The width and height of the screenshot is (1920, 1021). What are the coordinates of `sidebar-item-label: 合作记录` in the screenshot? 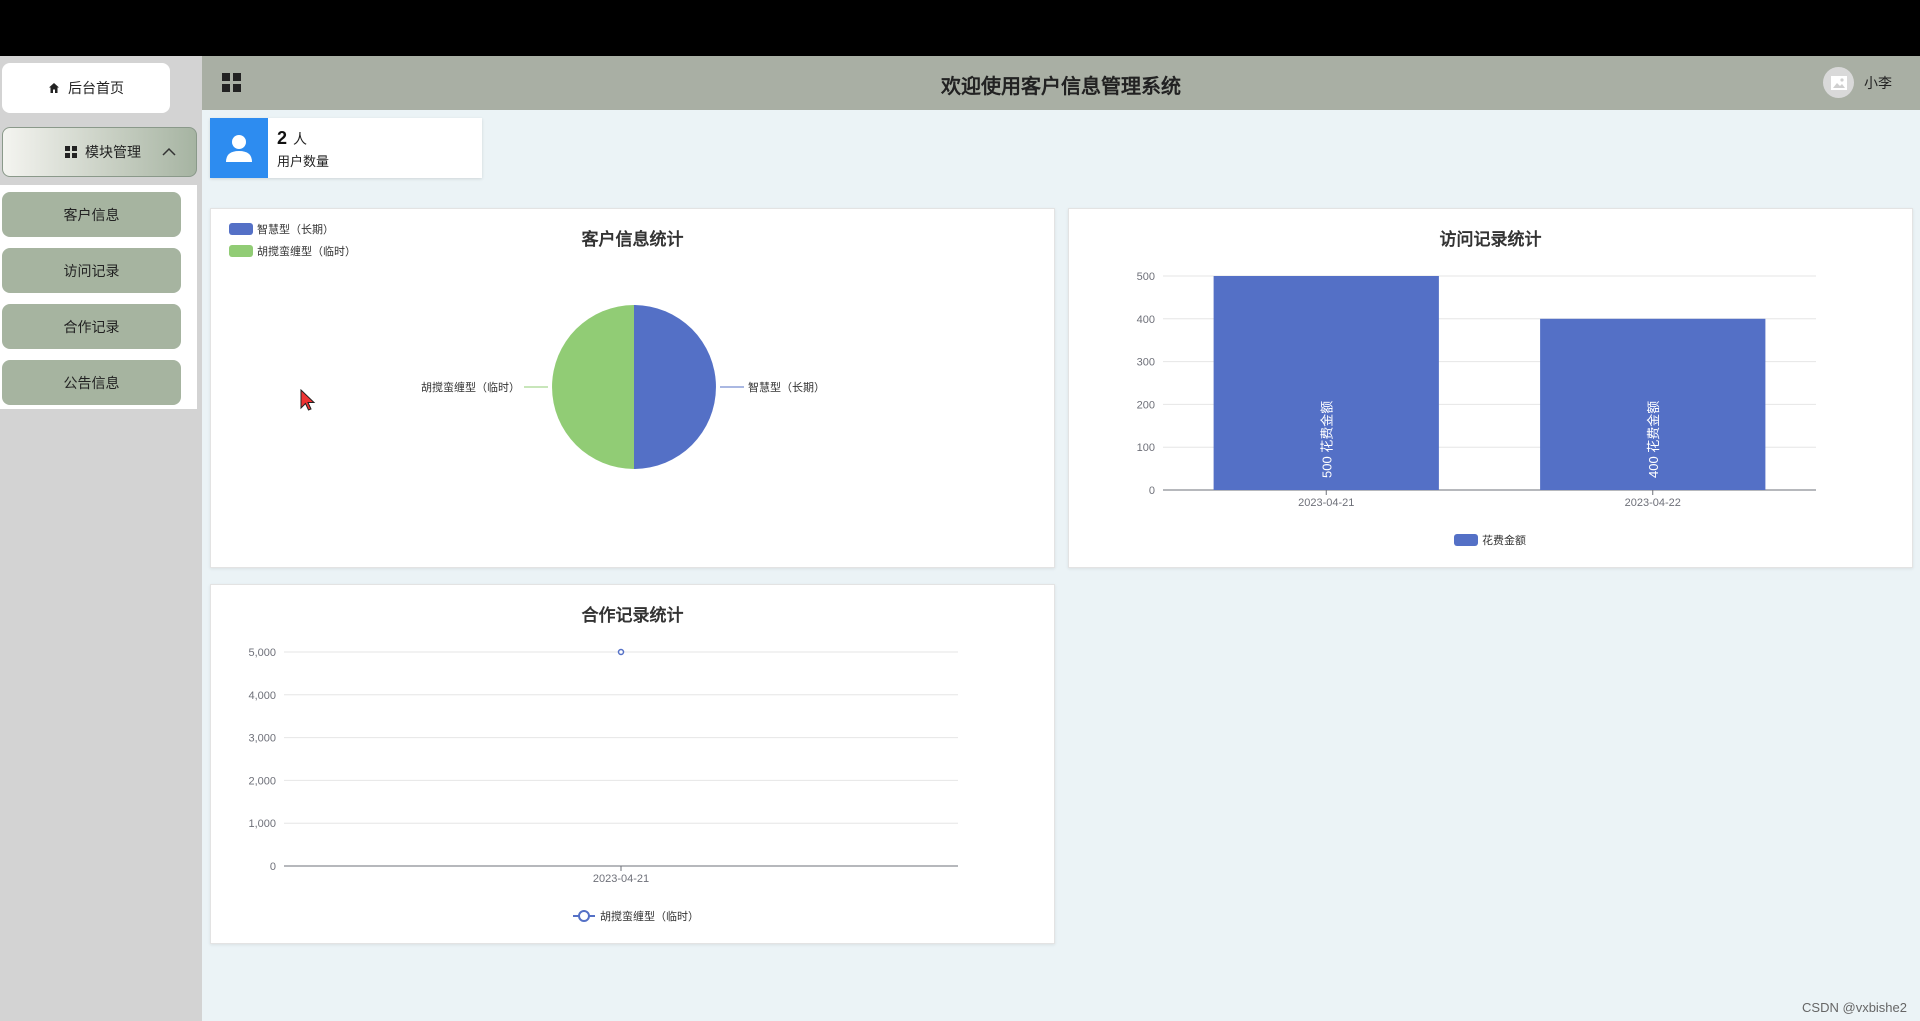 It's located at (91, 326).